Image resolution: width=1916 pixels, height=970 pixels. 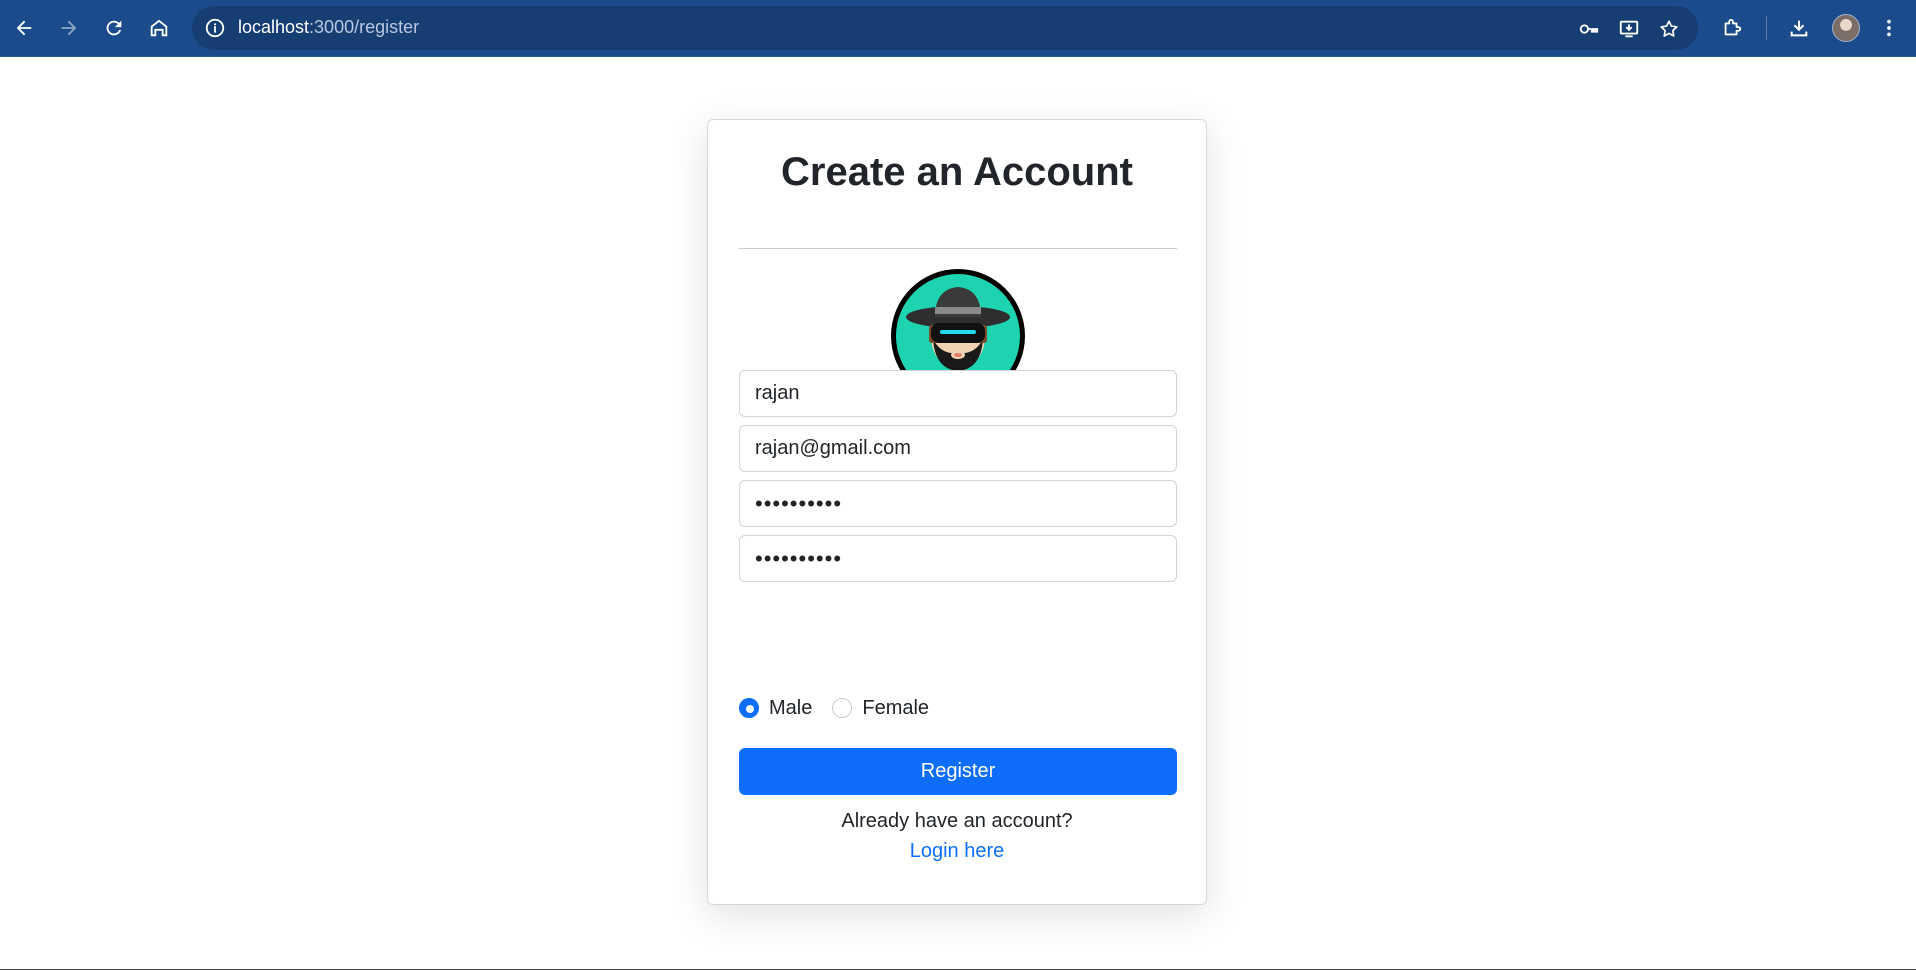 What do you see at coordinates (895, 708) in the screenshot?
I see `female-label: Female` at bounding box center [895, 708].